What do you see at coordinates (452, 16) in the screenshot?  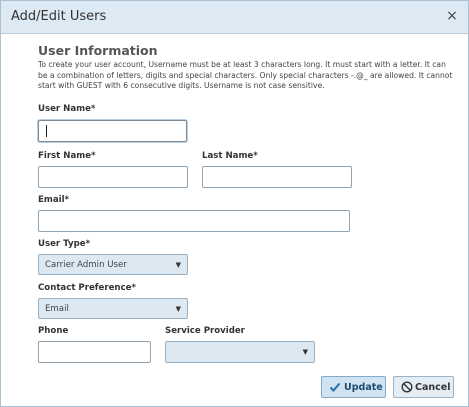 I see `close-icon: ×` at bounding box center [452, 16].